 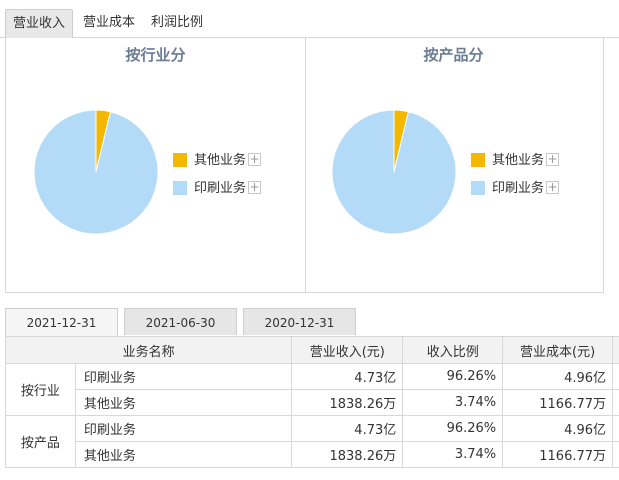 I want to click on col-header-ratio: 收入比例, so click(x=453, y=350).